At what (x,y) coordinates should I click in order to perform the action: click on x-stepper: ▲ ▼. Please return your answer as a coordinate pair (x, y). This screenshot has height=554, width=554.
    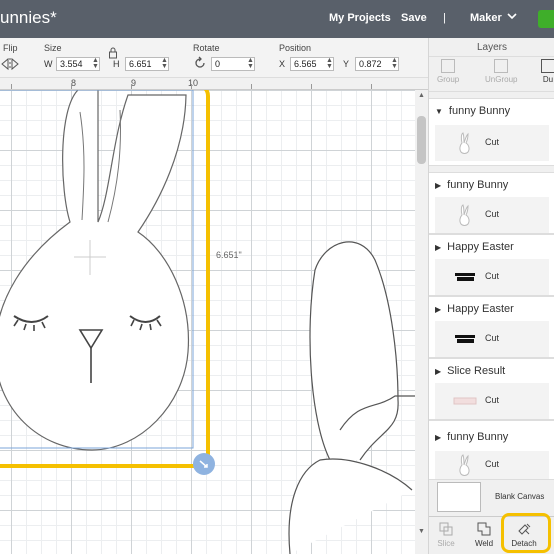
    Looking at the image, I should click on (329, 63).